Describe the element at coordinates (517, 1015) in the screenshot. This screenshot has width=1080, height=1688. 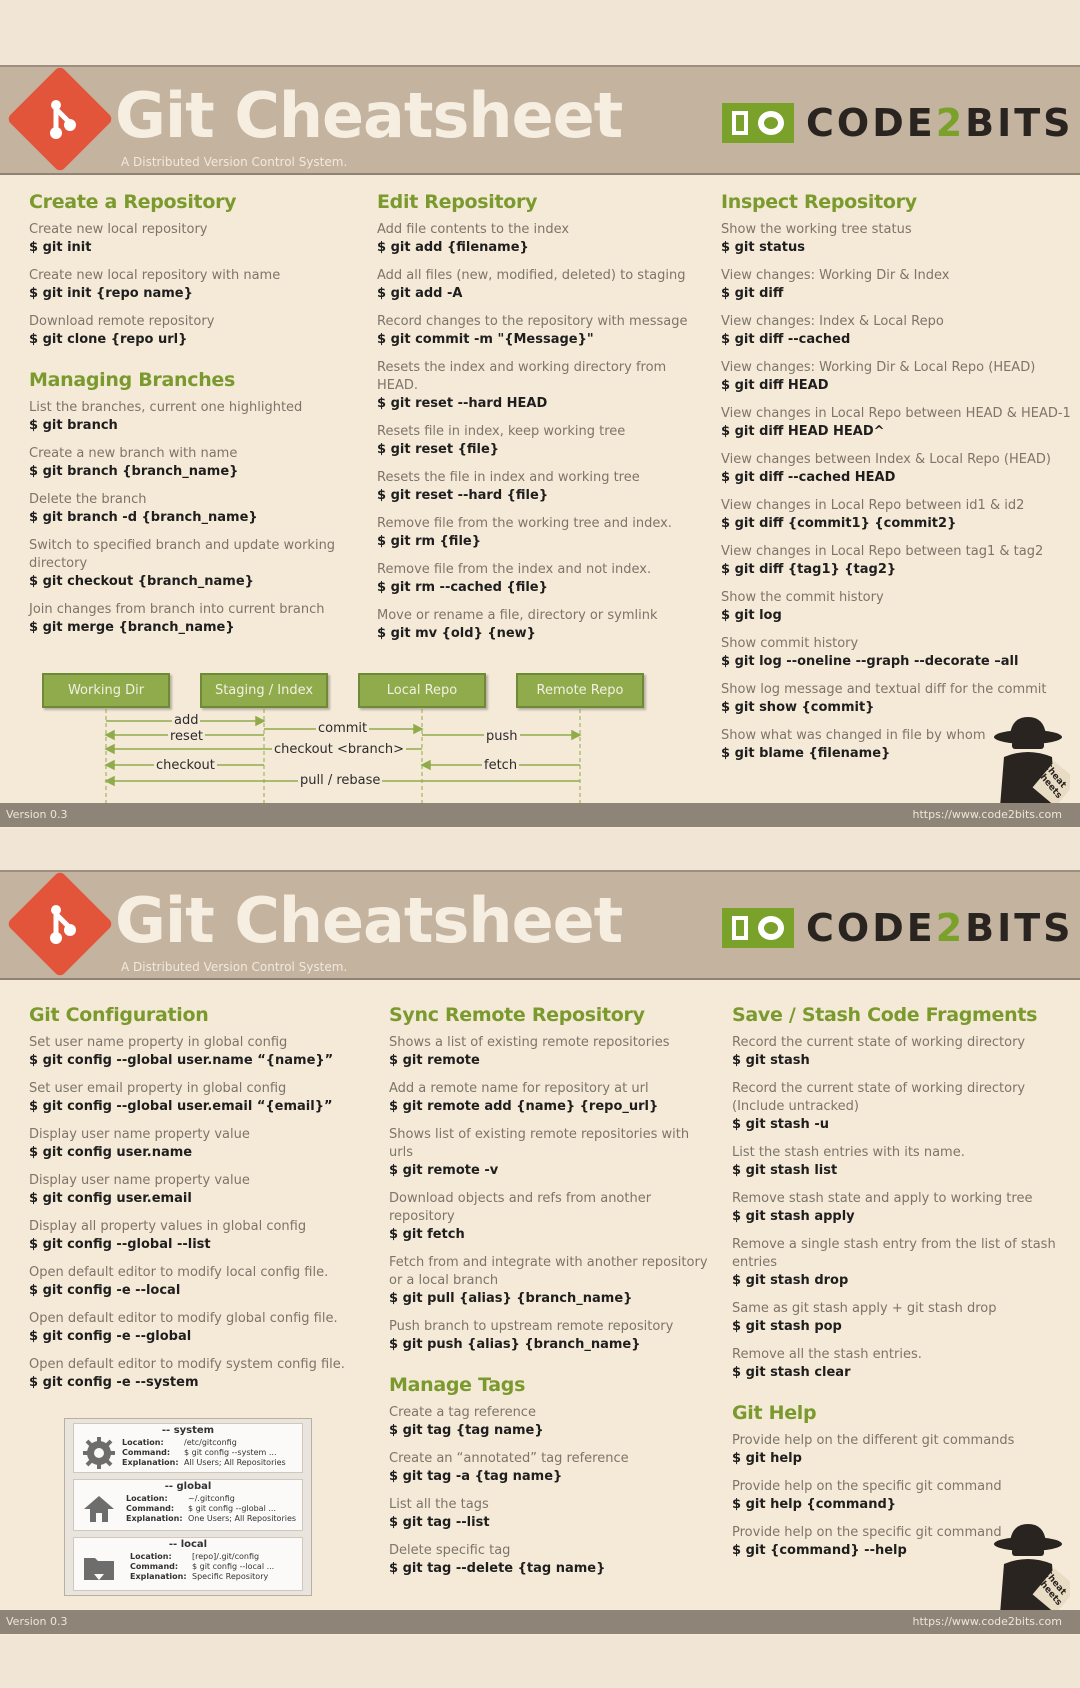
I see `section-title: Sync Remote Repository` at that location.